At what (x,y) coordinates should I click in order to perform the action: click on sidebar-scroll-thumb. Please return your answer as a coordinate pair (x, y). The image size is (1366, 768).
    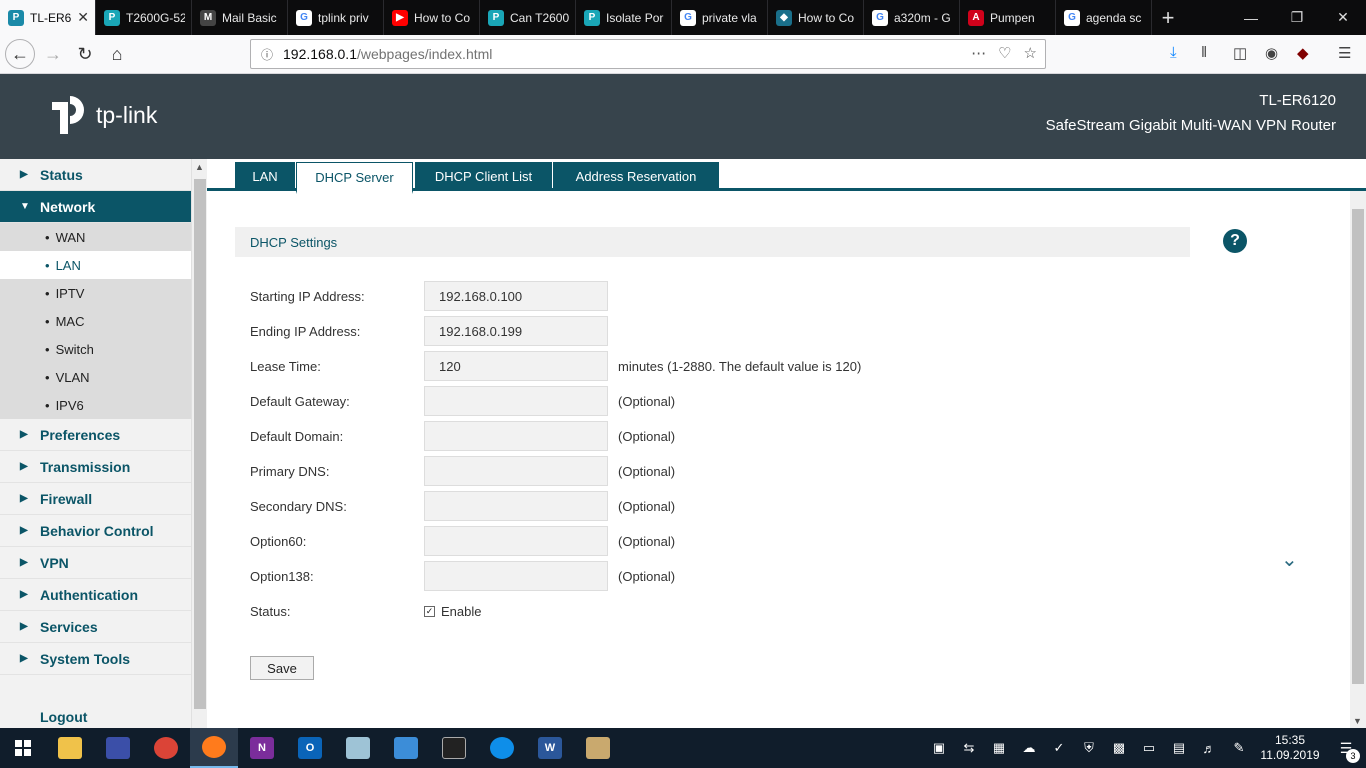
    Looking at the image, I should click on (200, 444).